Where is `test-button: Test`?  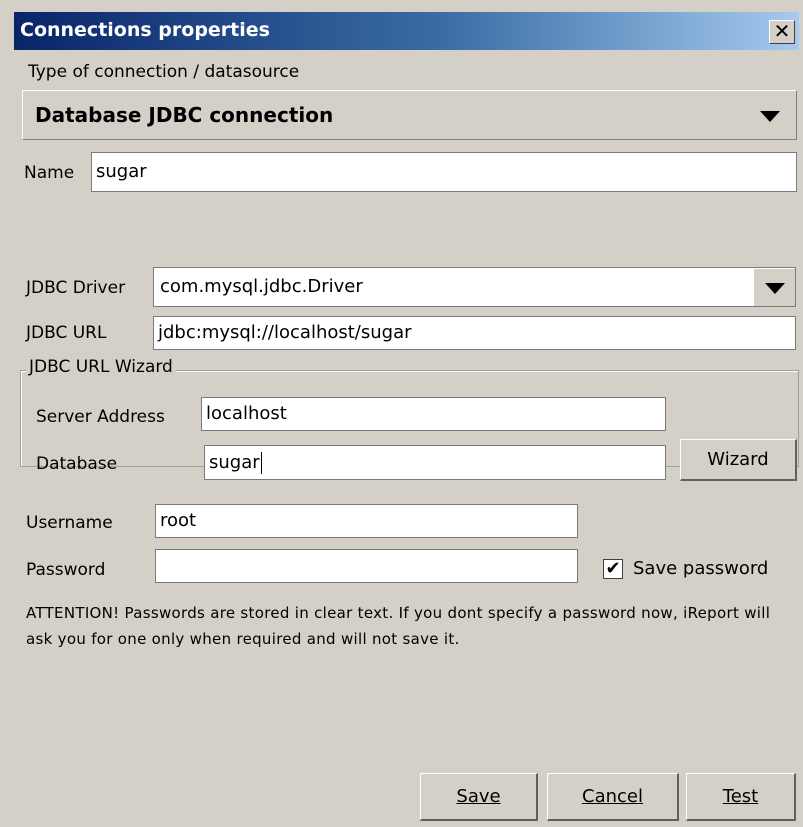 test-button: Test is located at coordinates (741, 797).